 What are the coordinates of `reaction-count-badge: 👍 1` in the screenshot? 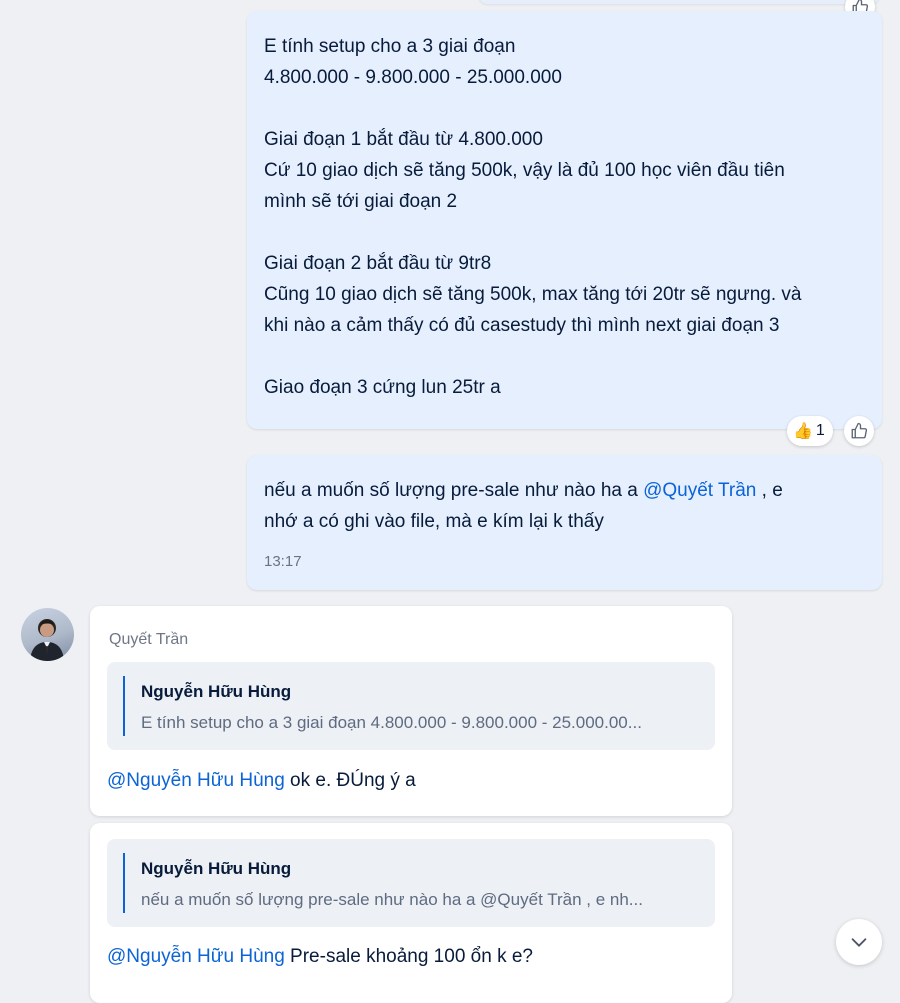 It's located at (810, 431).